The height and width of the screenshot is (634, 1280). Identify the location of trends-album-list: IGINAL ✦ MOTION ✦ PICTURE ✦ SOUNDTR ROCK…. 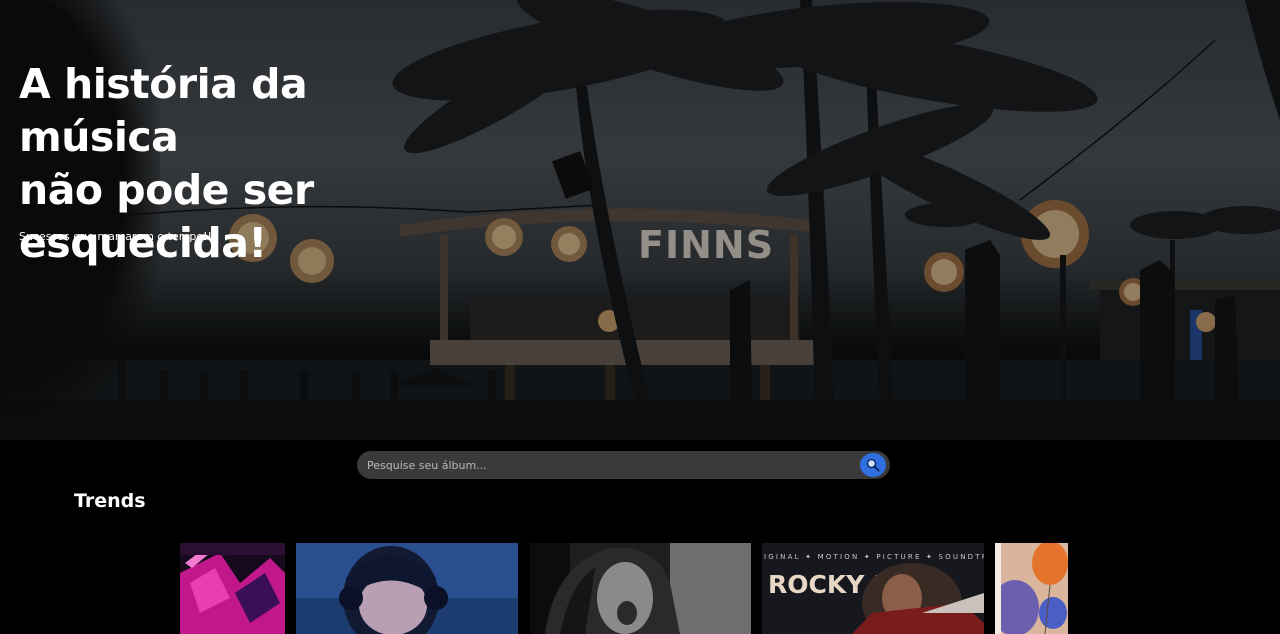
(640, 588).